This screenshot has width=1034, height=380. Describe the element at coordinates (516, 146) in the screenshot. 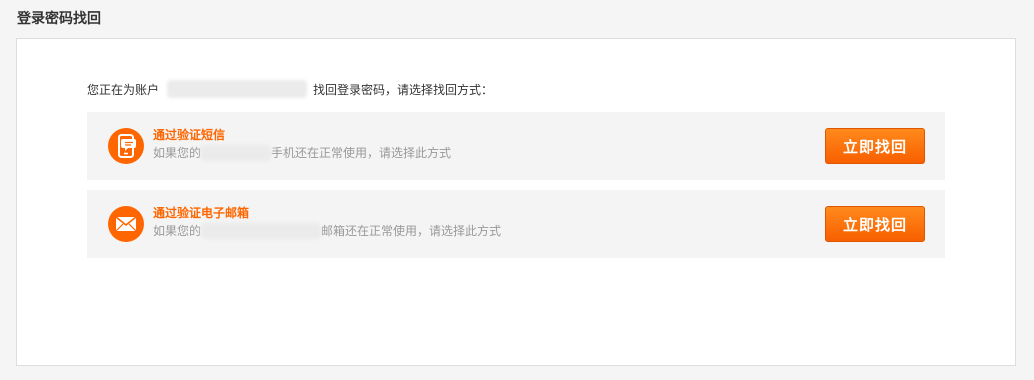

I see `sms-recovery-option: 通过验证短信 如果您的 手机还在正常使用，请选择此方式 立即找回` at that location.